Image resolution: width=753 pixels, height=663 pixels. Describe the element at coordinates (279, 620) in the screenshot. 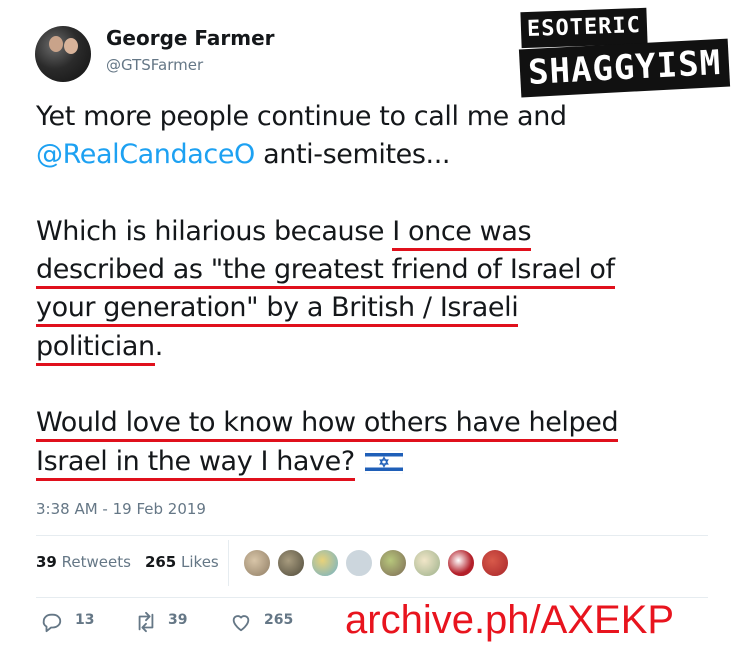

I see `like-count: 265` at that location.